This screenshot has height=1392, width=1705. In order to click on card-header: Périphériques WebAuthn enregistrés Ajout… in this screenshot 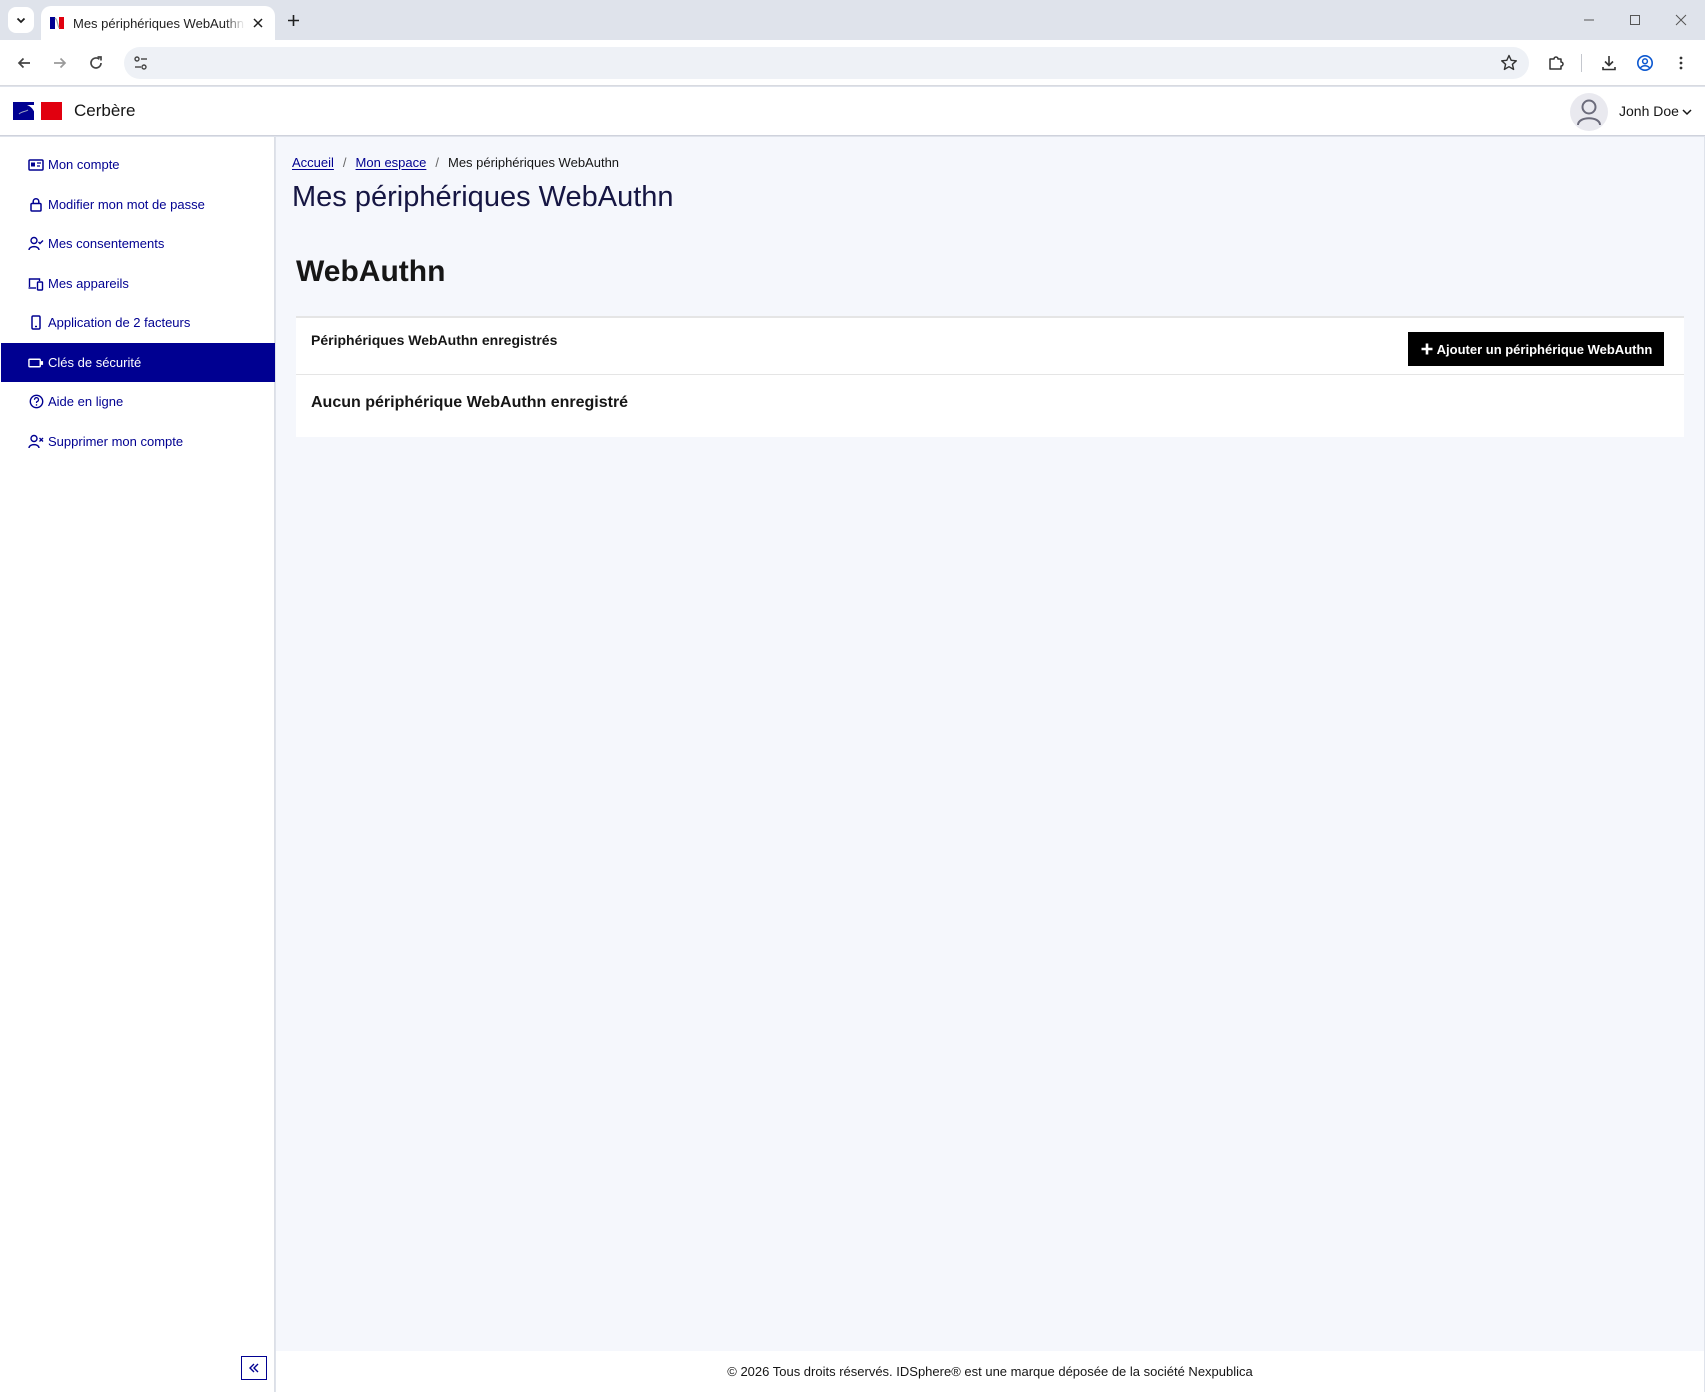, I will do `click(990, 346)`.